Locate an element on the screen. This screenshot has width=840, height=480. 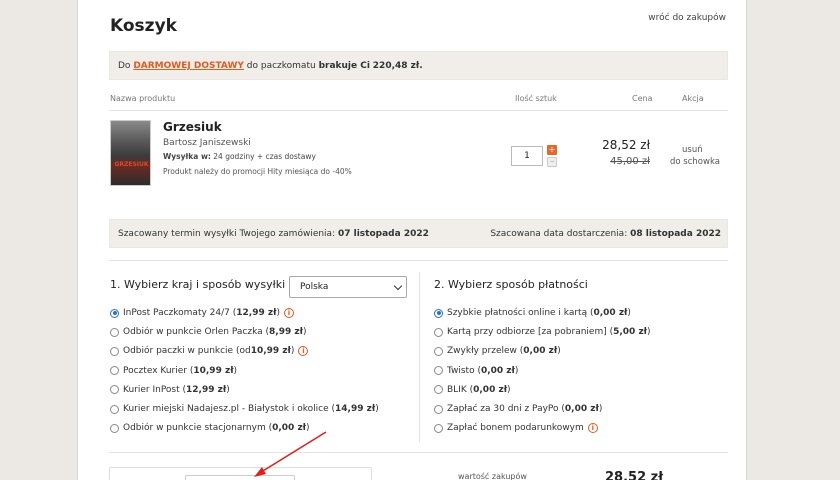
payment-option: BLIK (0,00 zł) is located at coordinates (472, 390).